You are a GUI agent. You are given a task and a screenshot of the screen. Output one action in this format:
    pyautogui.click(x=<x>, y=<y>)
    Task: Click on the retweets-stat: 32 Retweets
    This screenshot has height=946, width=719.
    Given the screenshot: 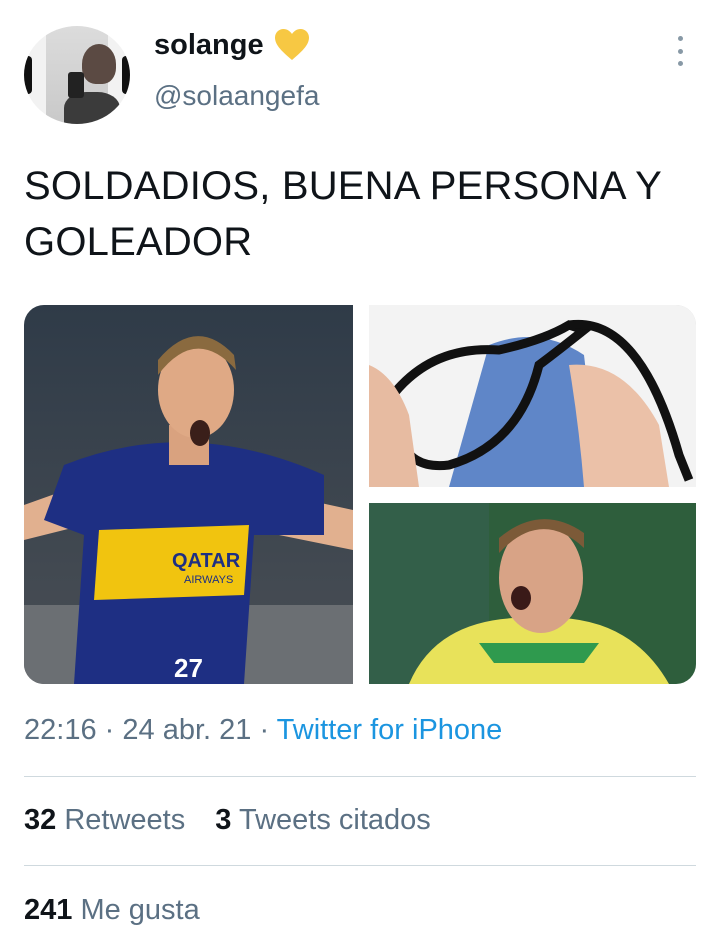 What is the action you would take?
    pyautogui.click(x=108, y=820)
    